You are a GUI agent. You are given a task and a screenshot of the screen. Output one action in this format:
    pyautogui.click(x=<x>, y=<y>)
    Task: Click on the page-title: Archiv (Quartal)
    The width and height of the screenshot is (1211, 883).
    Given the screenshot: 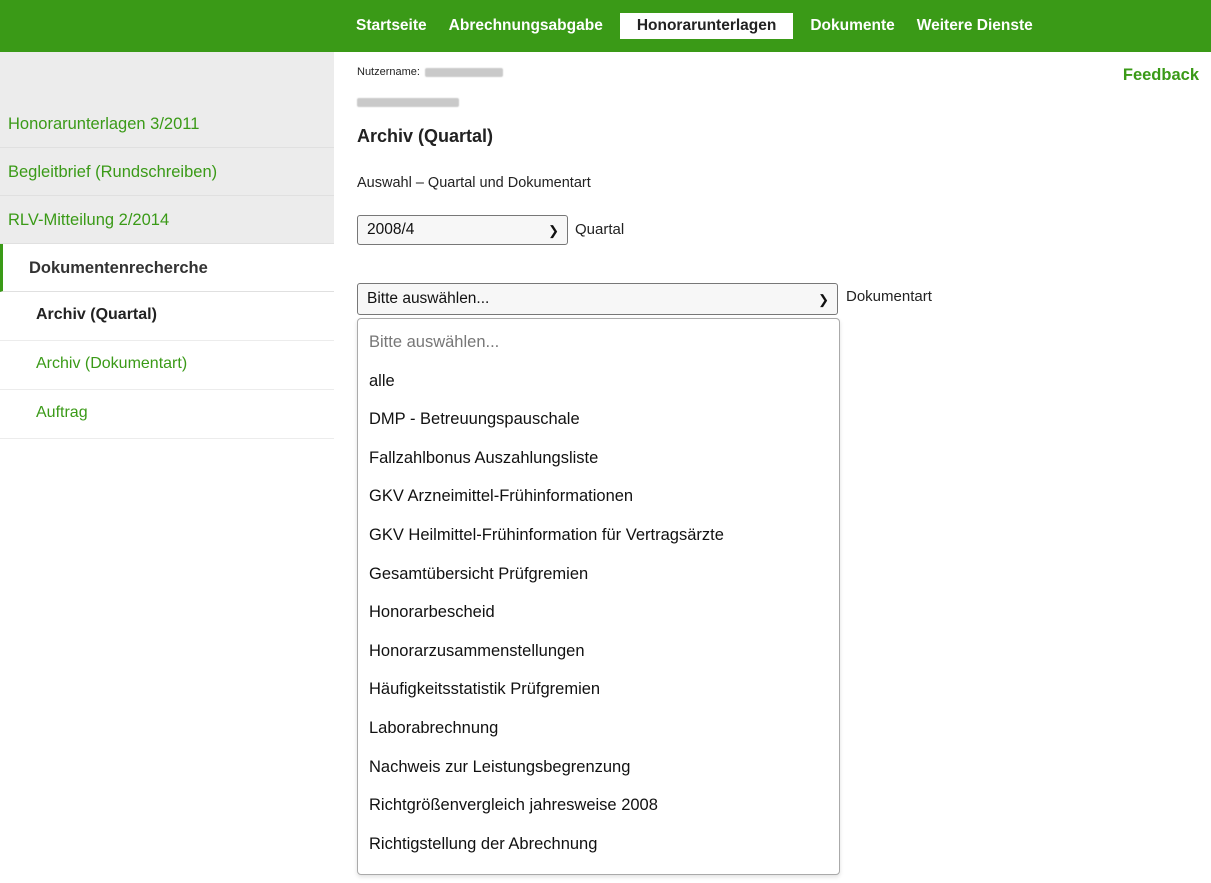 What is the action you would take?
    pyautogui.click(x=425, y=136)
    